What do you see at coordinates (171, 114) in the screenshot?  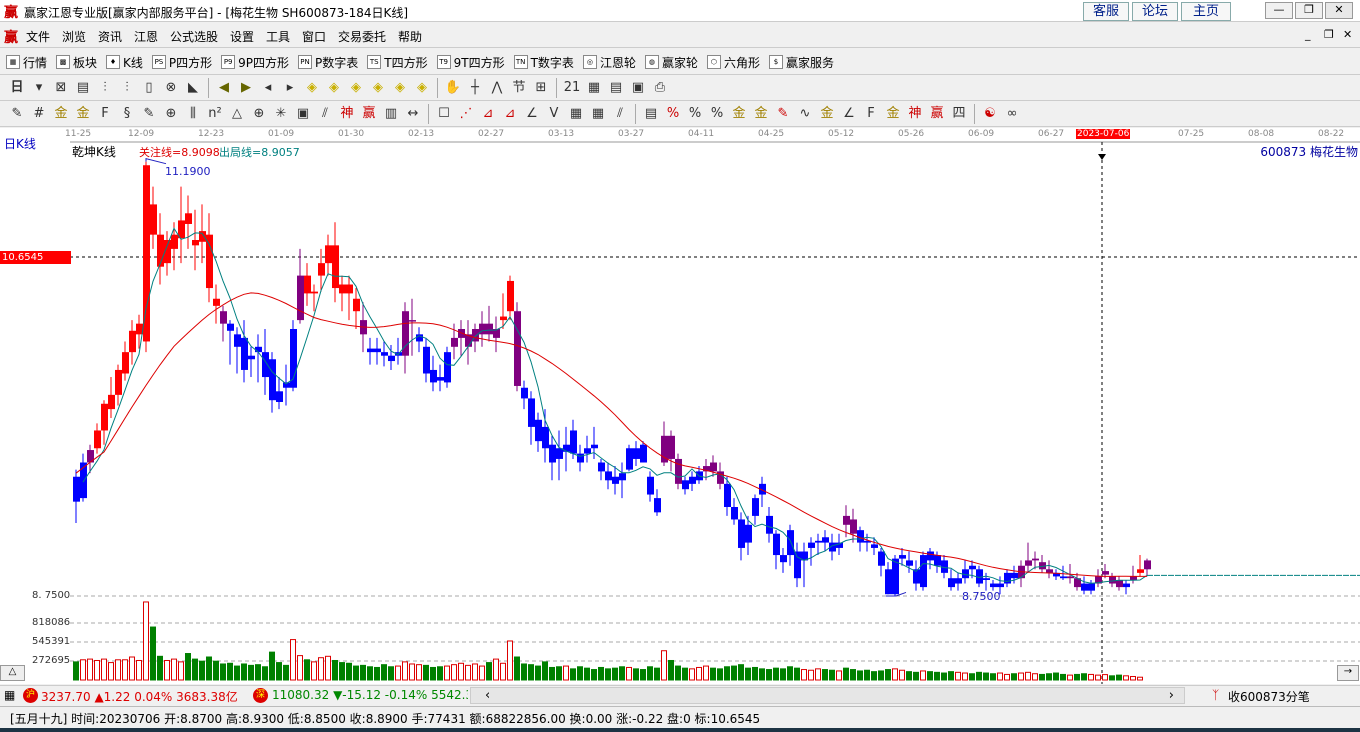 I see `circle-grid-icon: ⊕` at bounding box center [171, 114].